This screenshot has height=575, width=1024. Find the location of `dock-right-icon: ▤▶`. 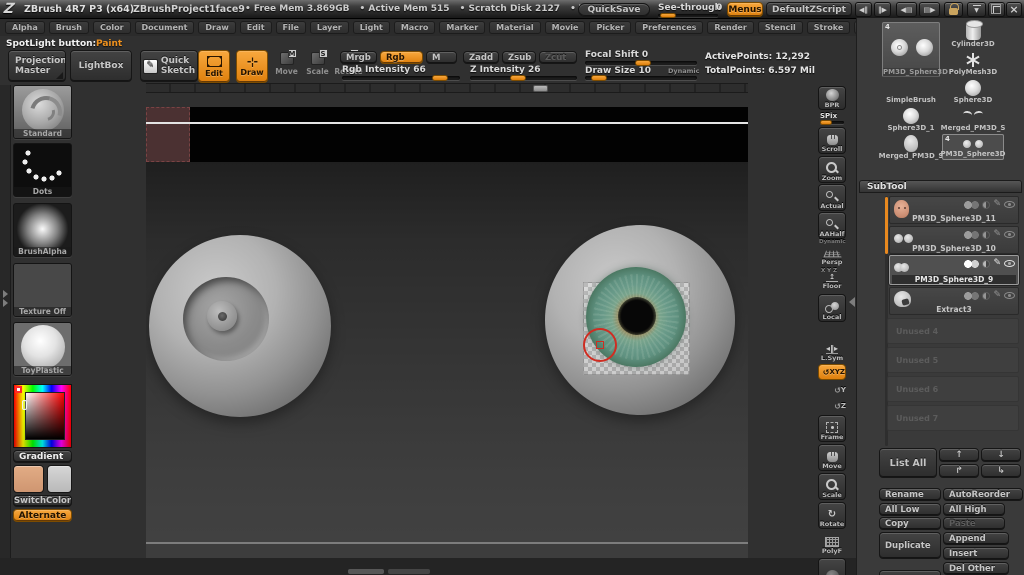

dock-right-icon: ▤▶ is located at coordinates (929, 9).